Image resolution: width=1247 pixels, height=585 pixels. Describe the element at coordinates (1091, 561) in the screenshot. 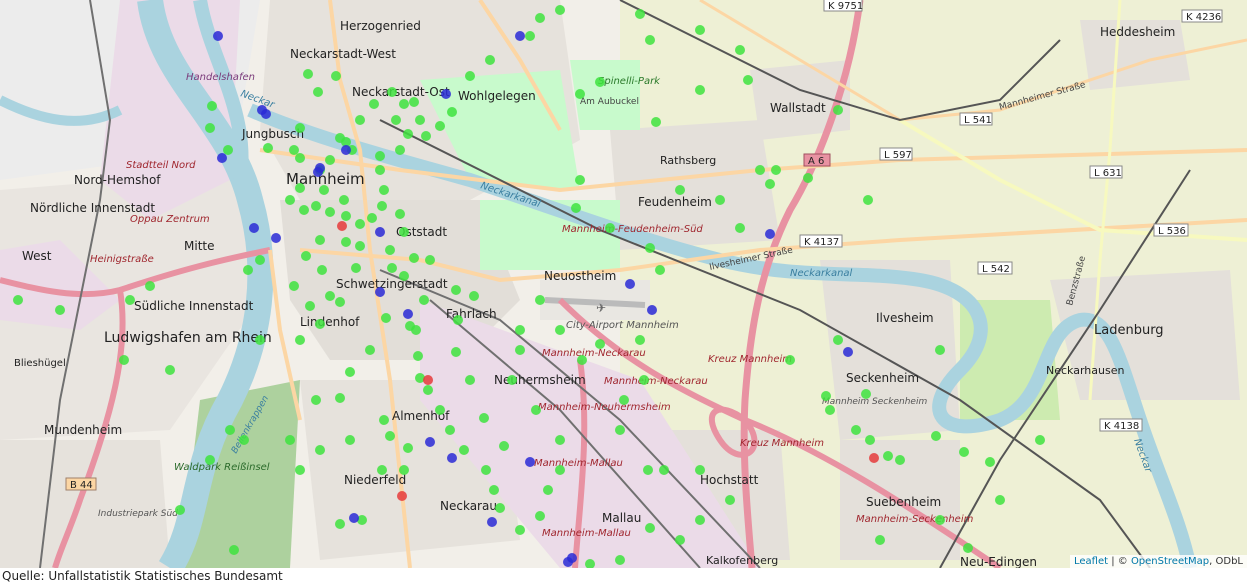

I see `leaflet-link: Leaflet` at that location.